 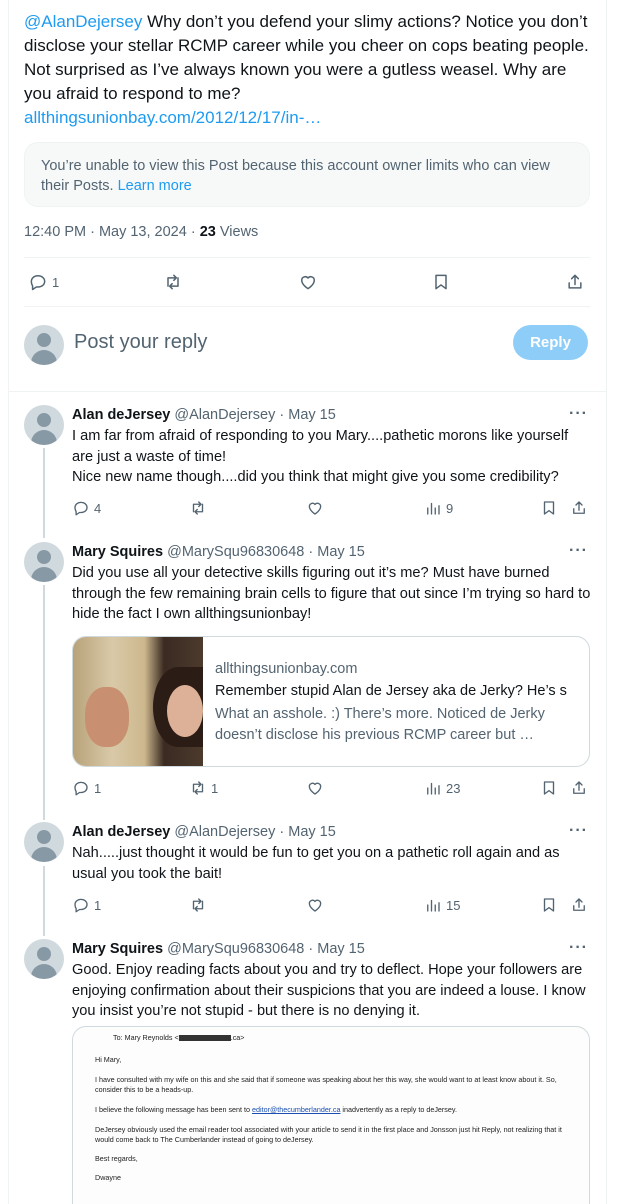 I want to click on email-paragraph-text: inadvertently as a reply to deJersey., so click(x=398, y=1109).